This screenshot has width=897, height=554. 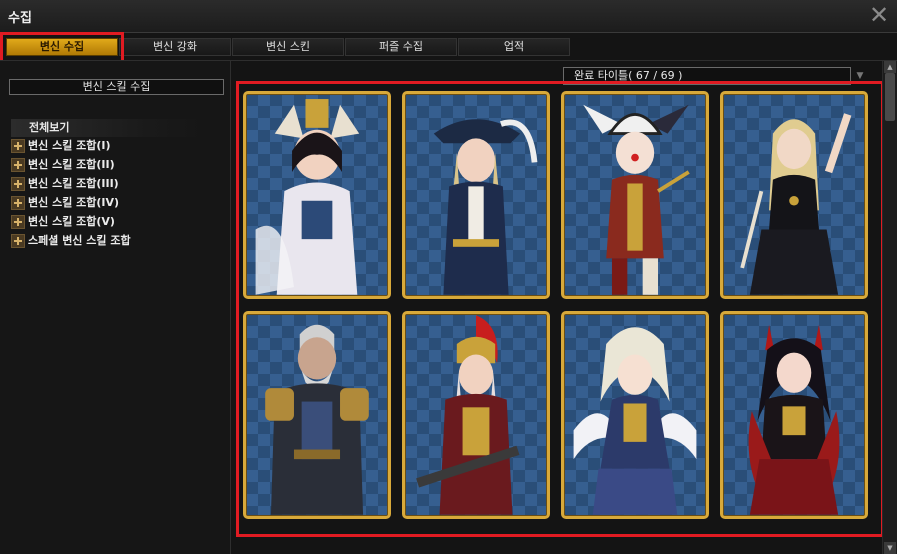 I want to click on valkyrie-portrait-icon, so click(x=468, y=415).